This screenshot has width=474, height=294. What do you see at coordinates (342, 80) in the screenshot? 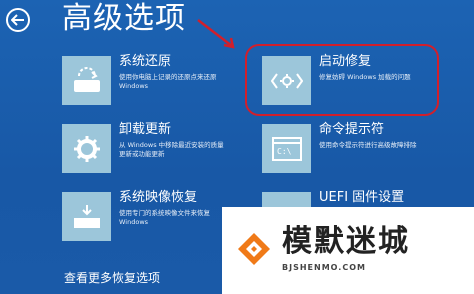
I see `highlight-box` at bounding box center [342, 80].